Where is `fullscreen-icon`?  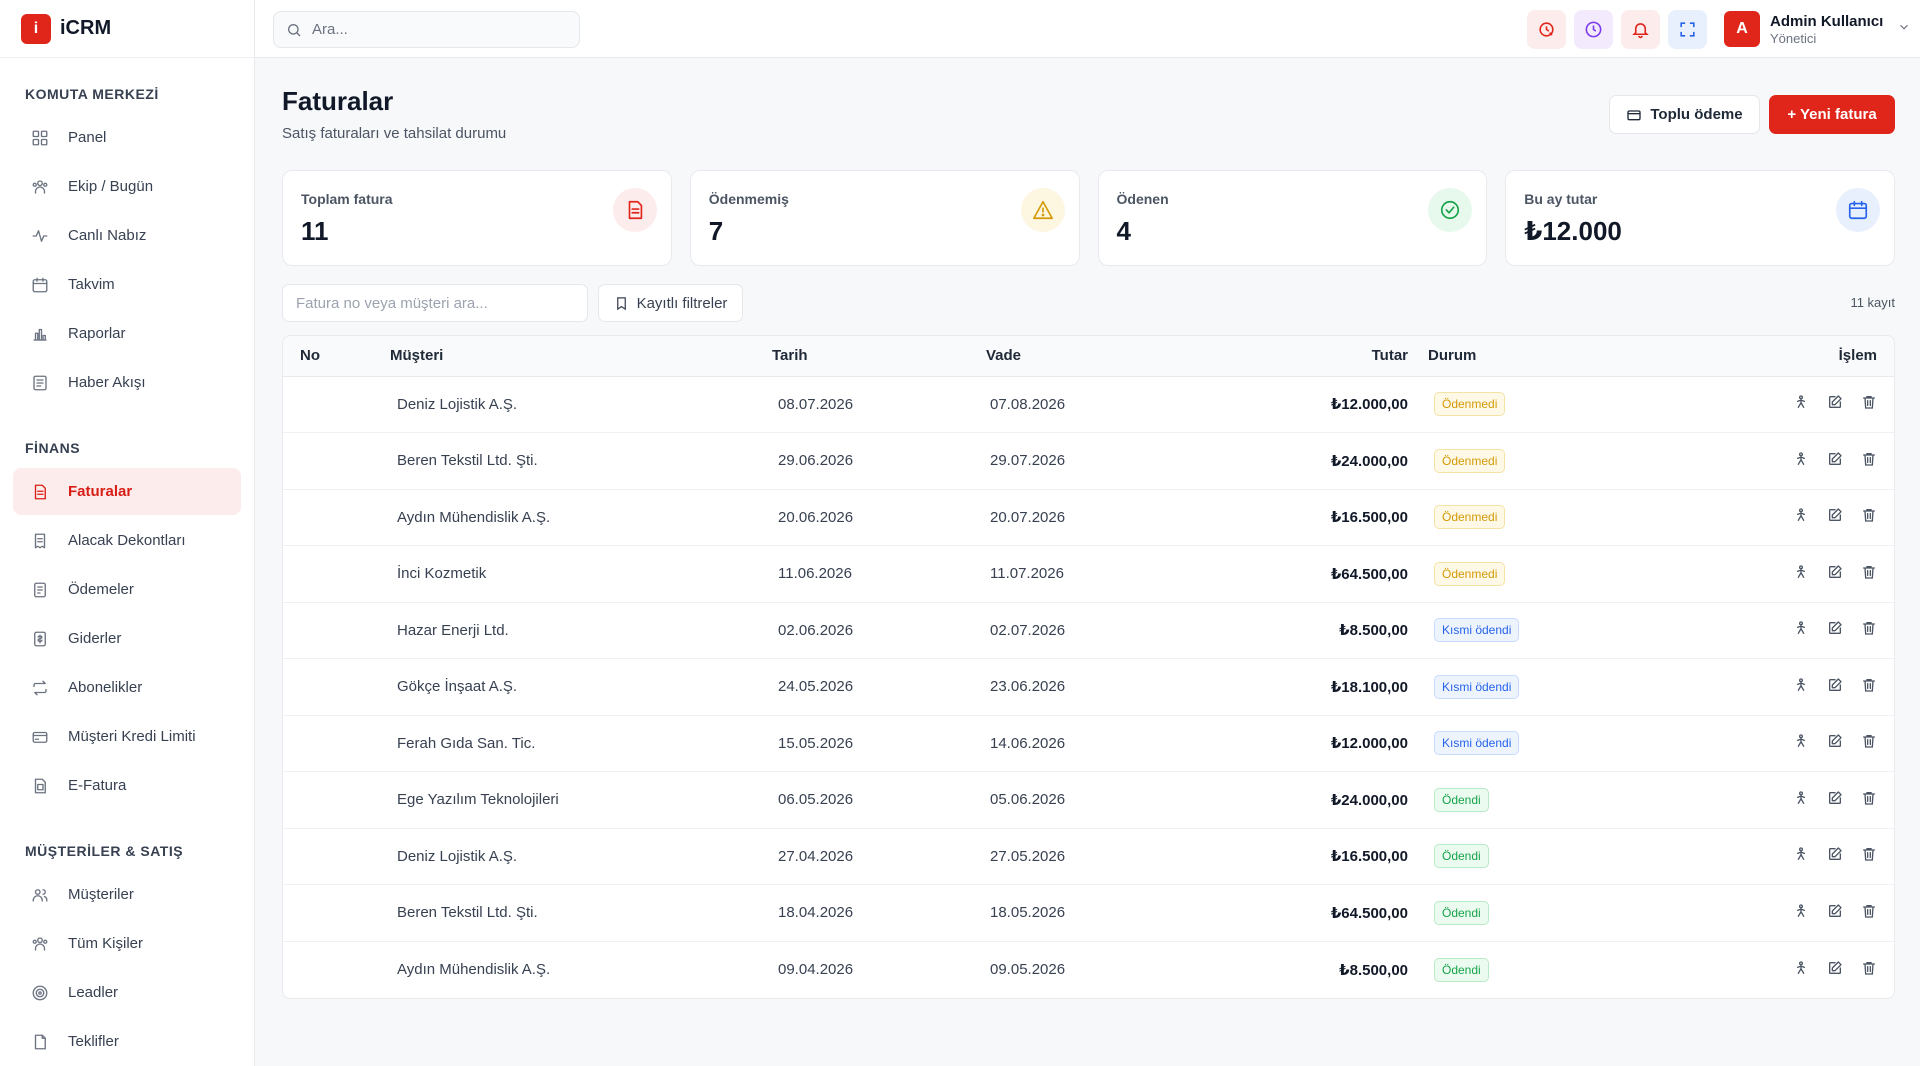 fullscreen-icon is located at coordinates (1687, 29).